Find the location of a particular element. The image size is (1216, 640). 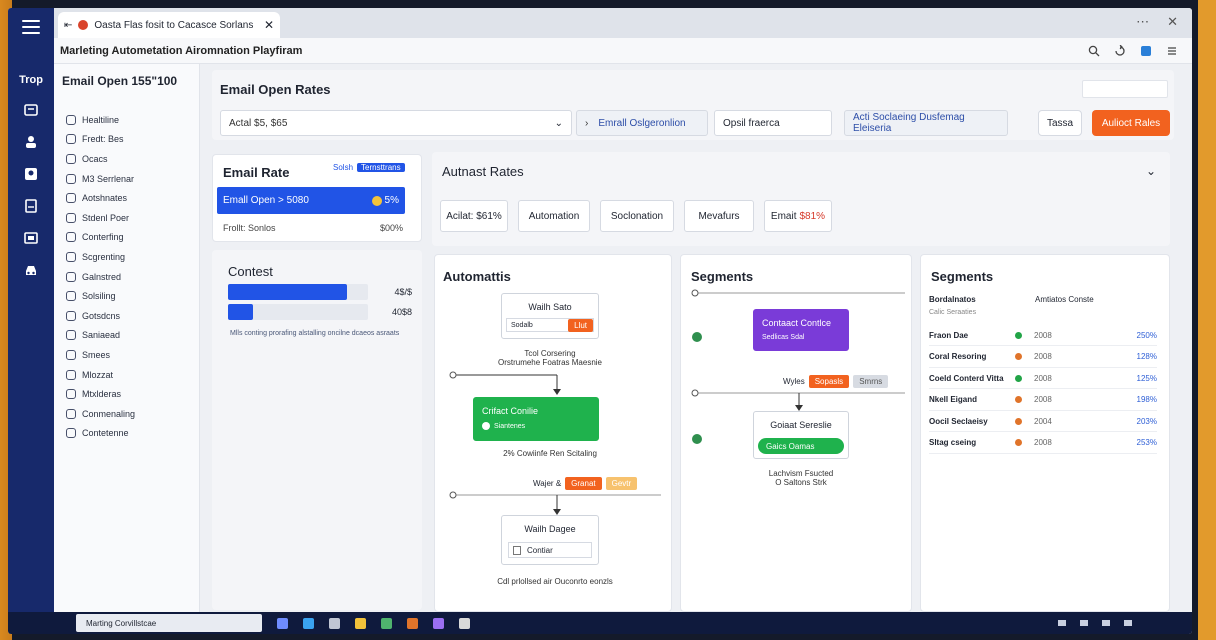

sidebar-item: Gotsdcns is located at coordinates (100, 316).